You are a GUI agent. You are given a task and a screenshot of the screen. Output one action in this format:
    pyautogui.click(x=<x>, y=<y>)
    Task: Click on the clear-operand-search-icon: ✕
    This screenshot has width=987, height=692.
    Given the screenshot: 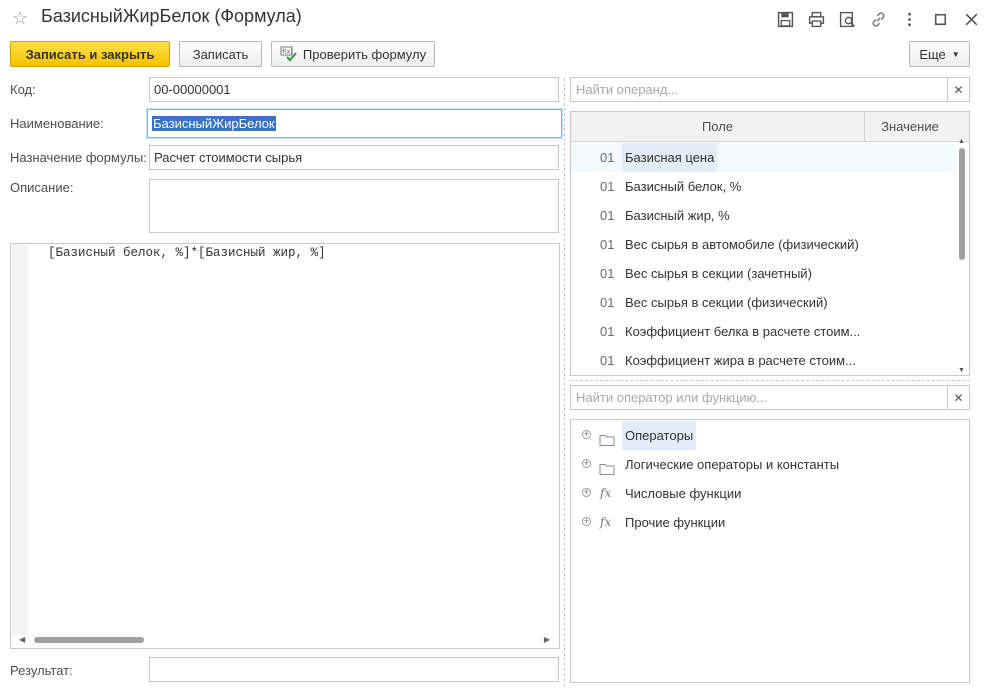 What is the action you would take?
    pyautogui.click(x=958, y=89)
    